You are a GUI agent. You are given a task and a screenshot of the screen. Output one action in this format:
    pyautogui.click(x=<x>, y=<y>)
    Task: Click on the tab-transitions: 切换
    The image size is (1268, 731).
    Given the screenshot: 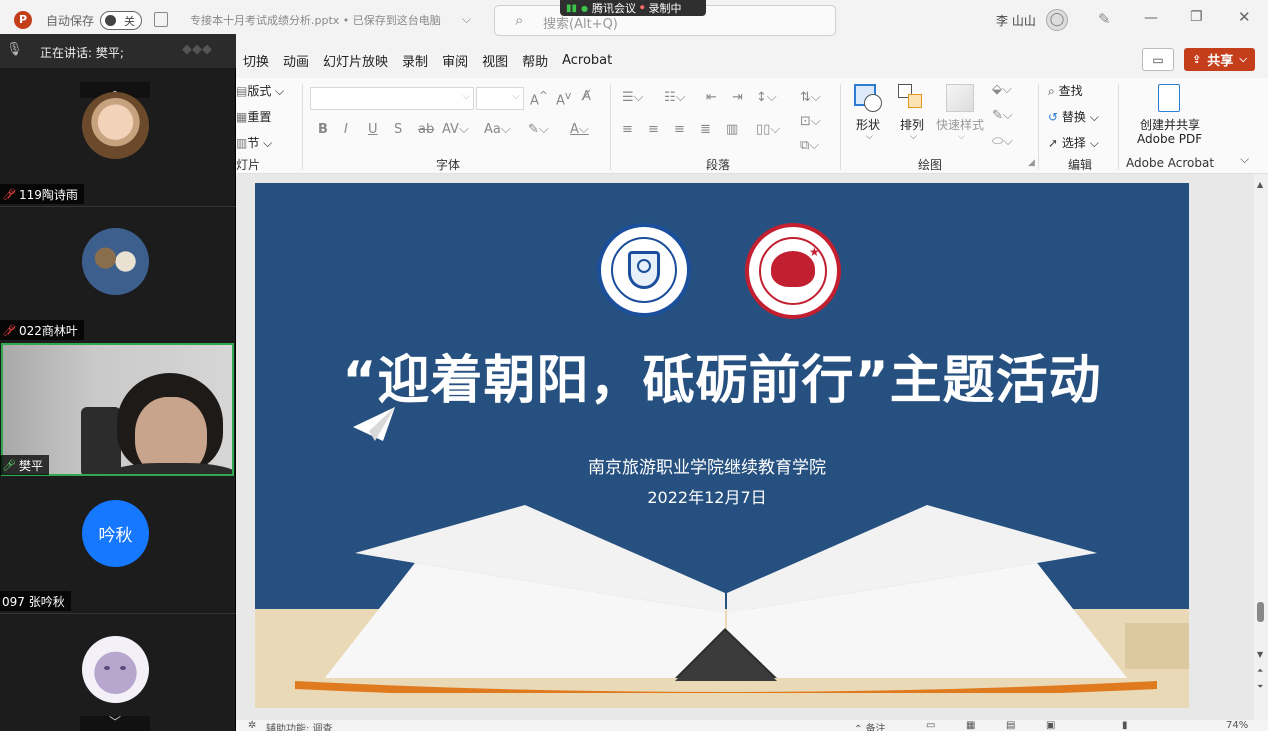 What is the action you would take?
    pyautogui.click(x=256, y=60)
    